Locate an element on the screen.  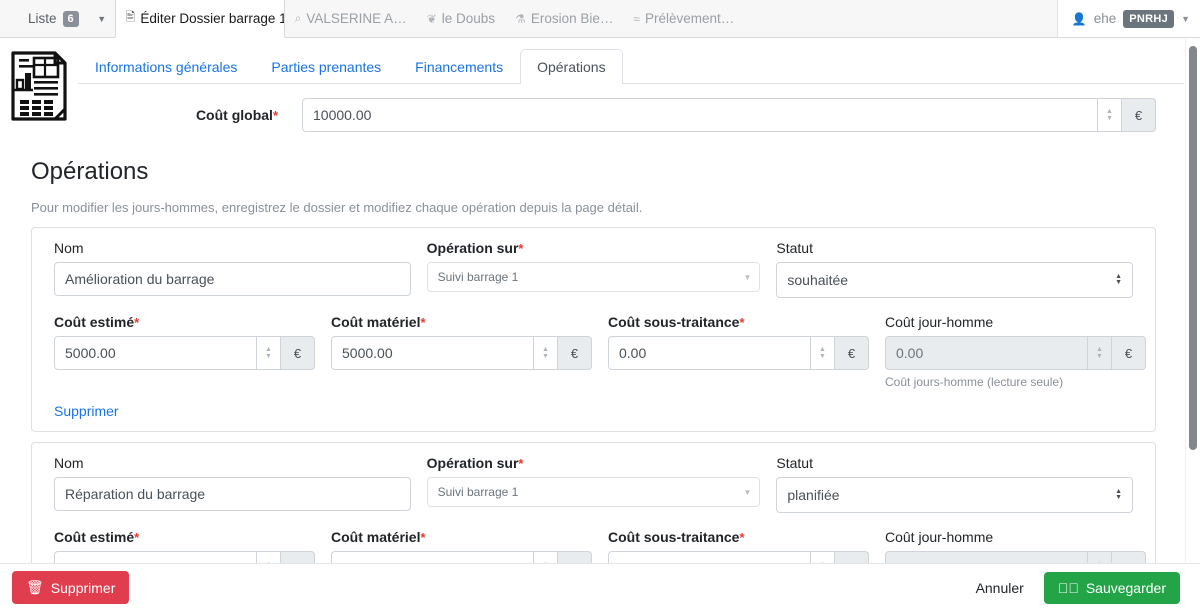
waves-icon: ≈ is located at coordinates (636, 18).